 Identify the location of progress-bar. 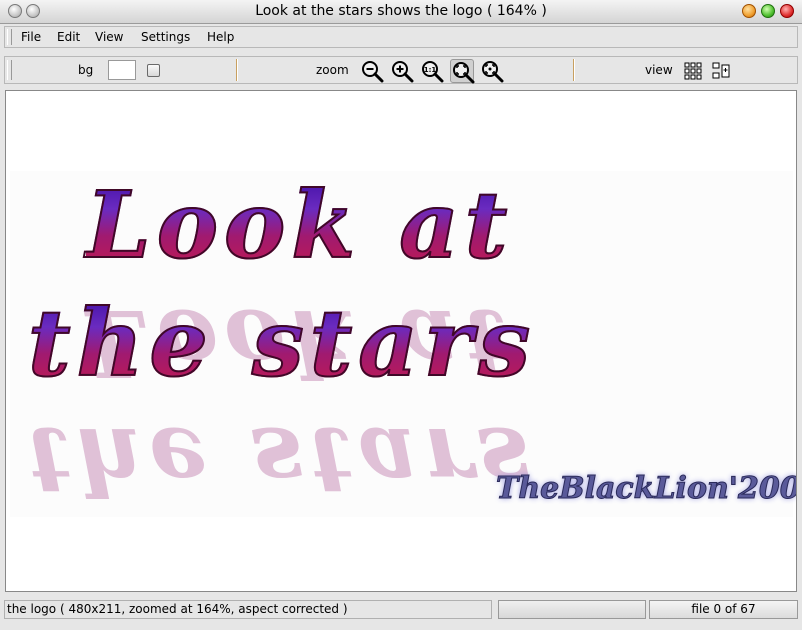
(572, 609).